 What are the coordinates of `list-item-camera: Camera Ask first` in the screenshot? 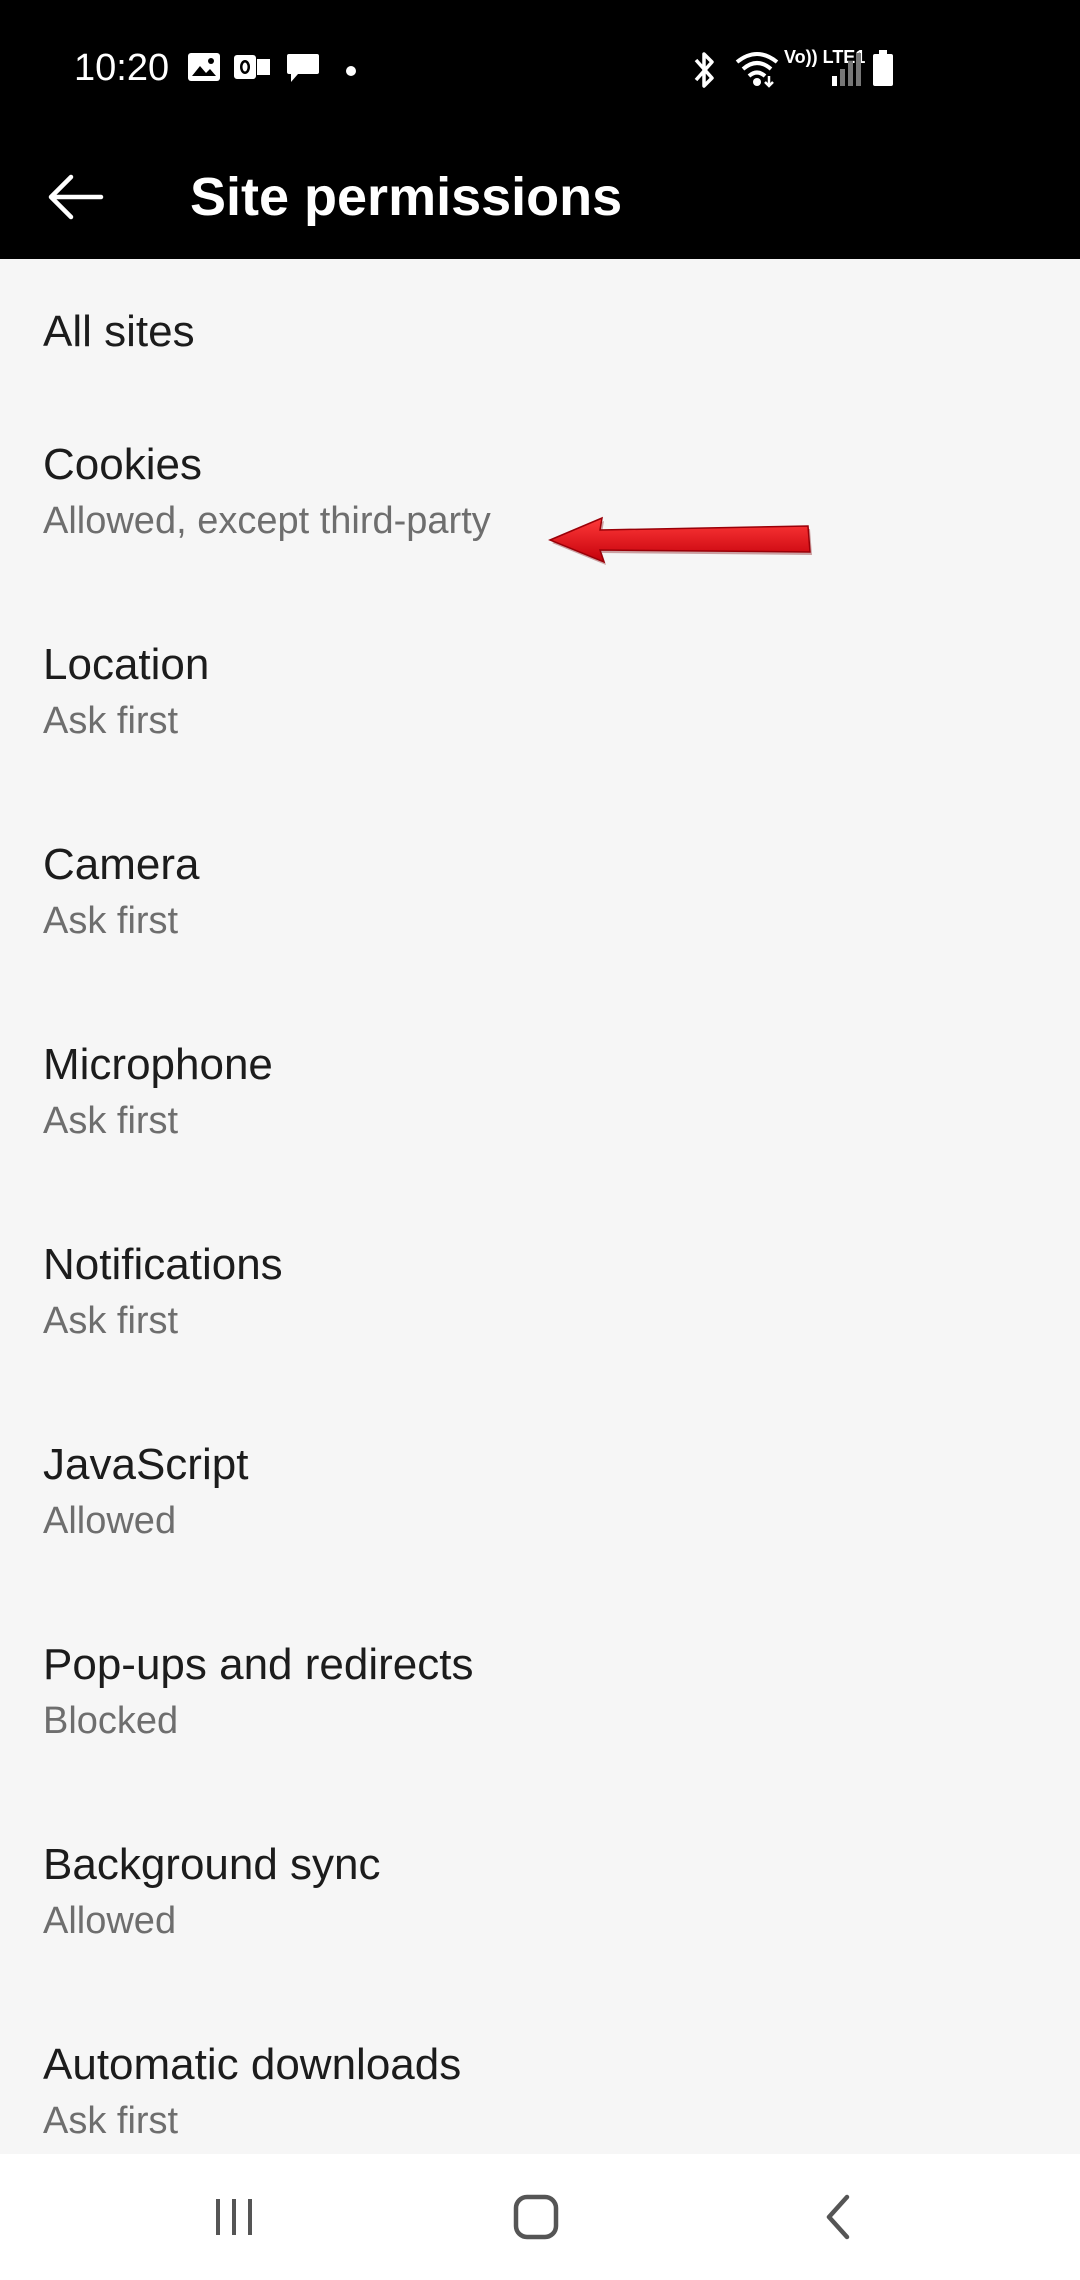 It's located at (540, 889).